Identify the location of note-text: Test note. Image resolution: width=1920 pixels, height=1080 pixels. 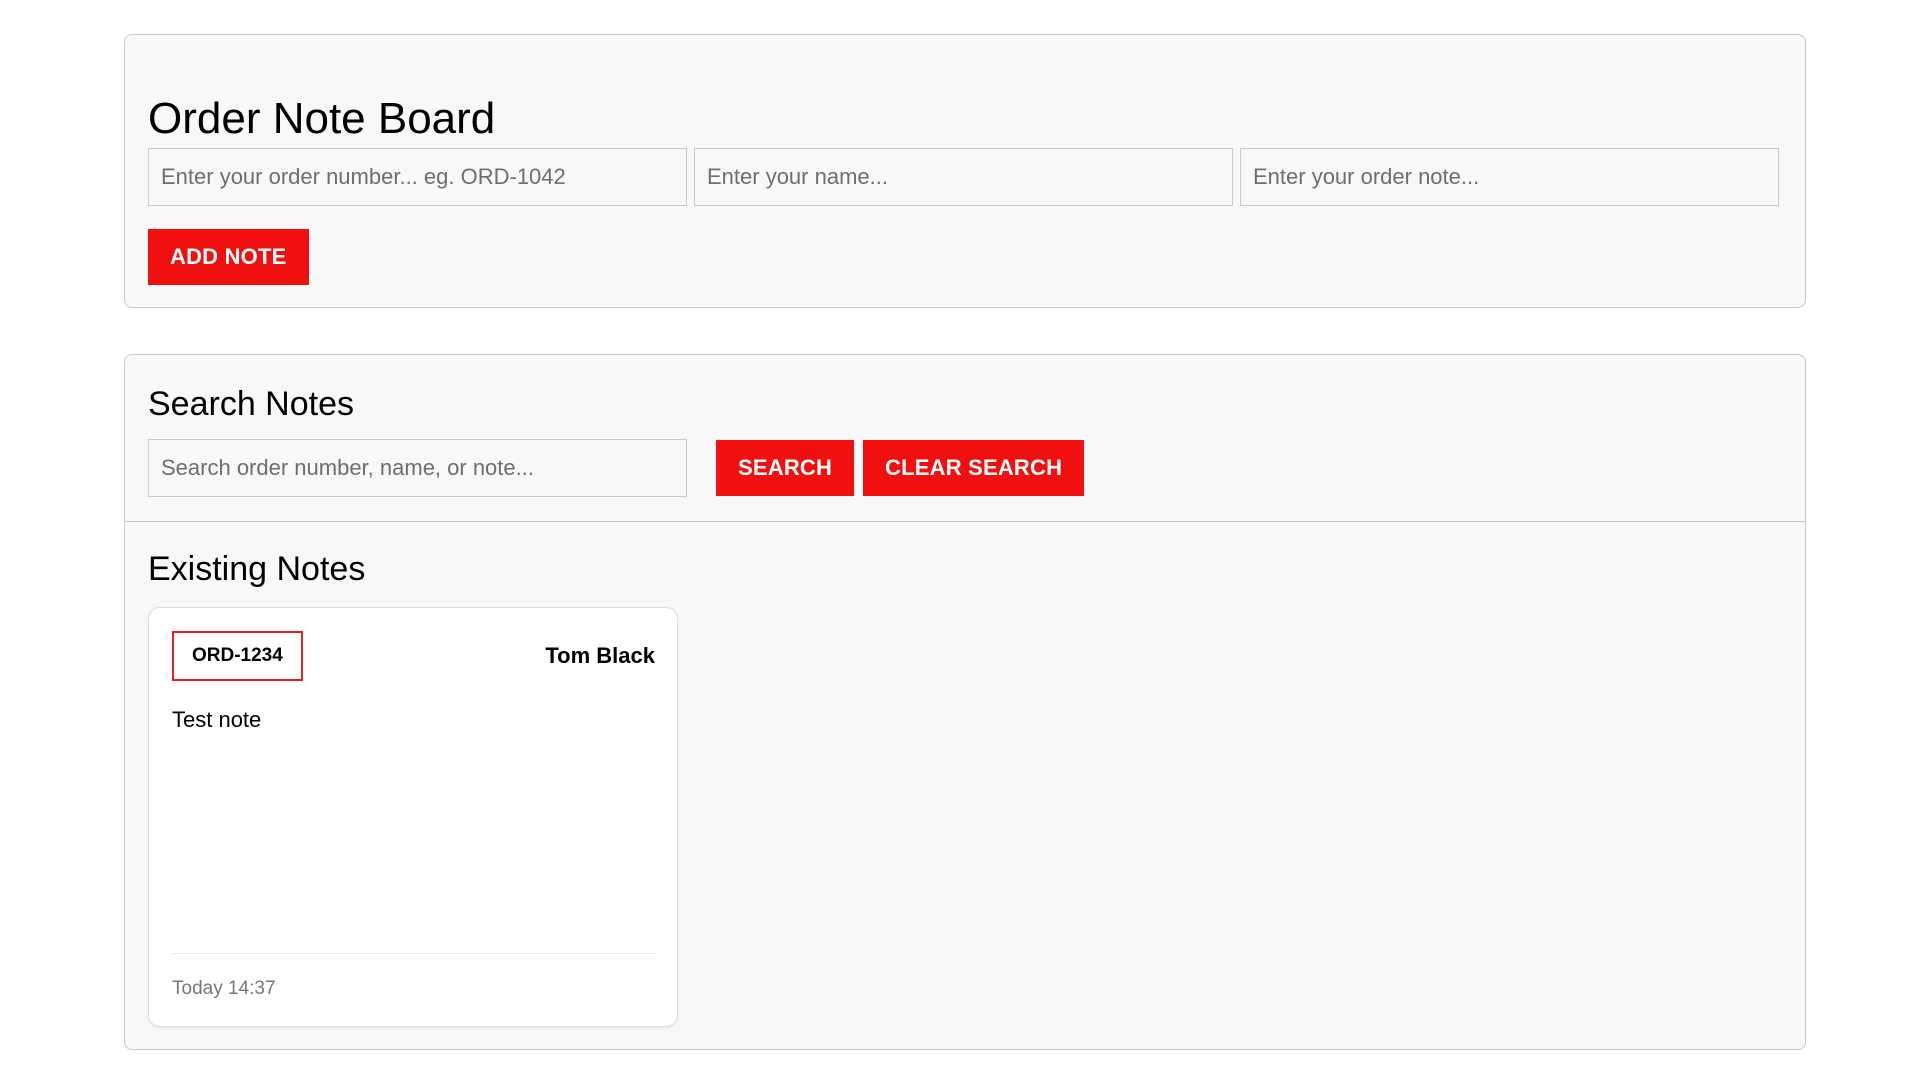
(217, 719).